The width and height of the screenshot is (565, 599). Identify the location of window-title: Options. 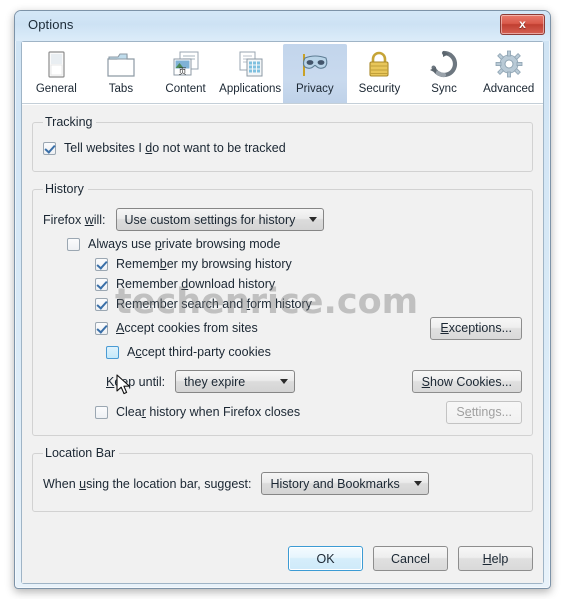
(51, 24).